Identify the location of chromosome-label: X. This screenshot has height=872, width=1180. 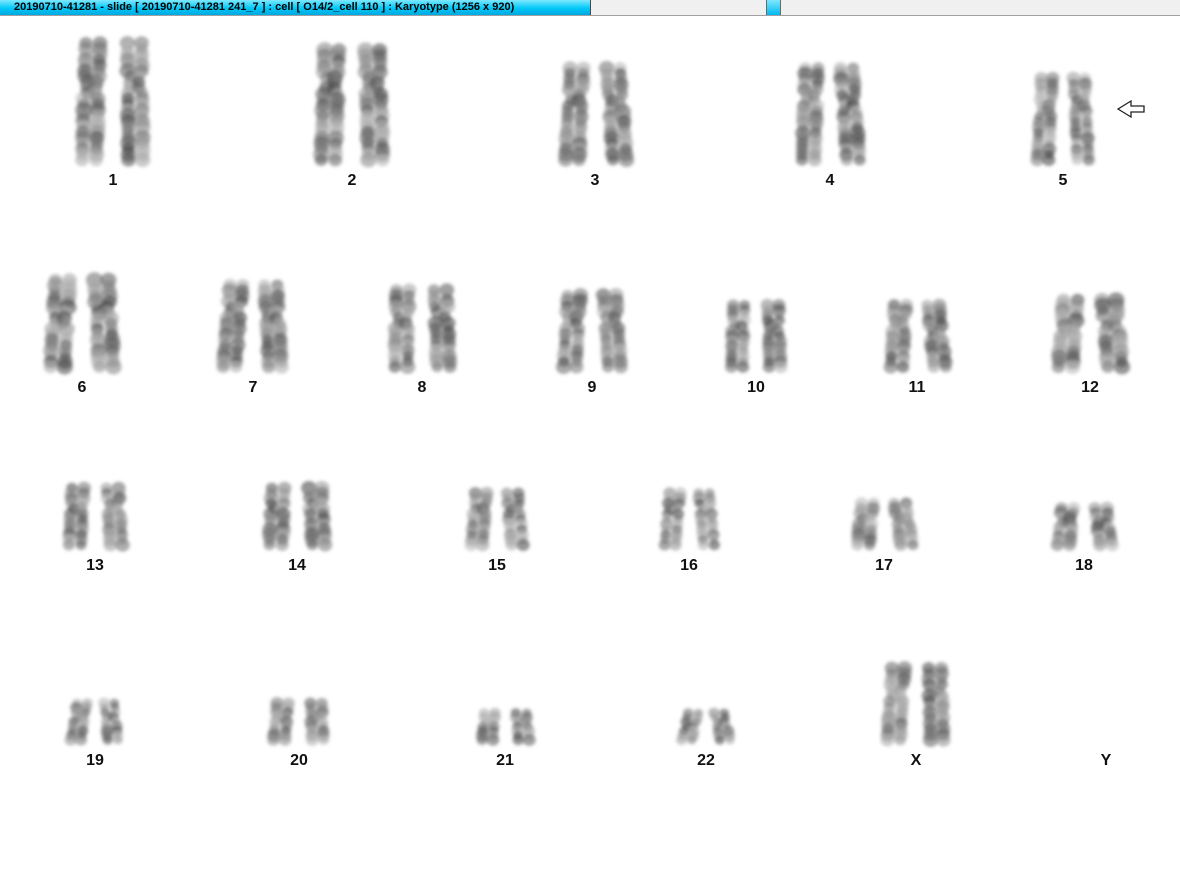
(916, 760).